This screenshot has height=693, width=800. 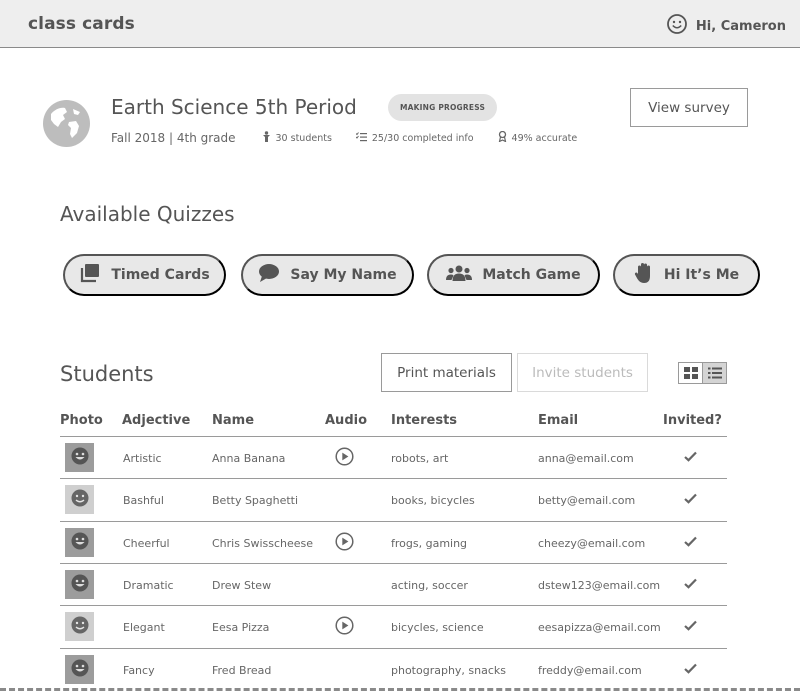 What do you see at coordinates (586, 458) in the screenshot?
I see `student-email: anna@email.com` at bounding box center [586, 458].